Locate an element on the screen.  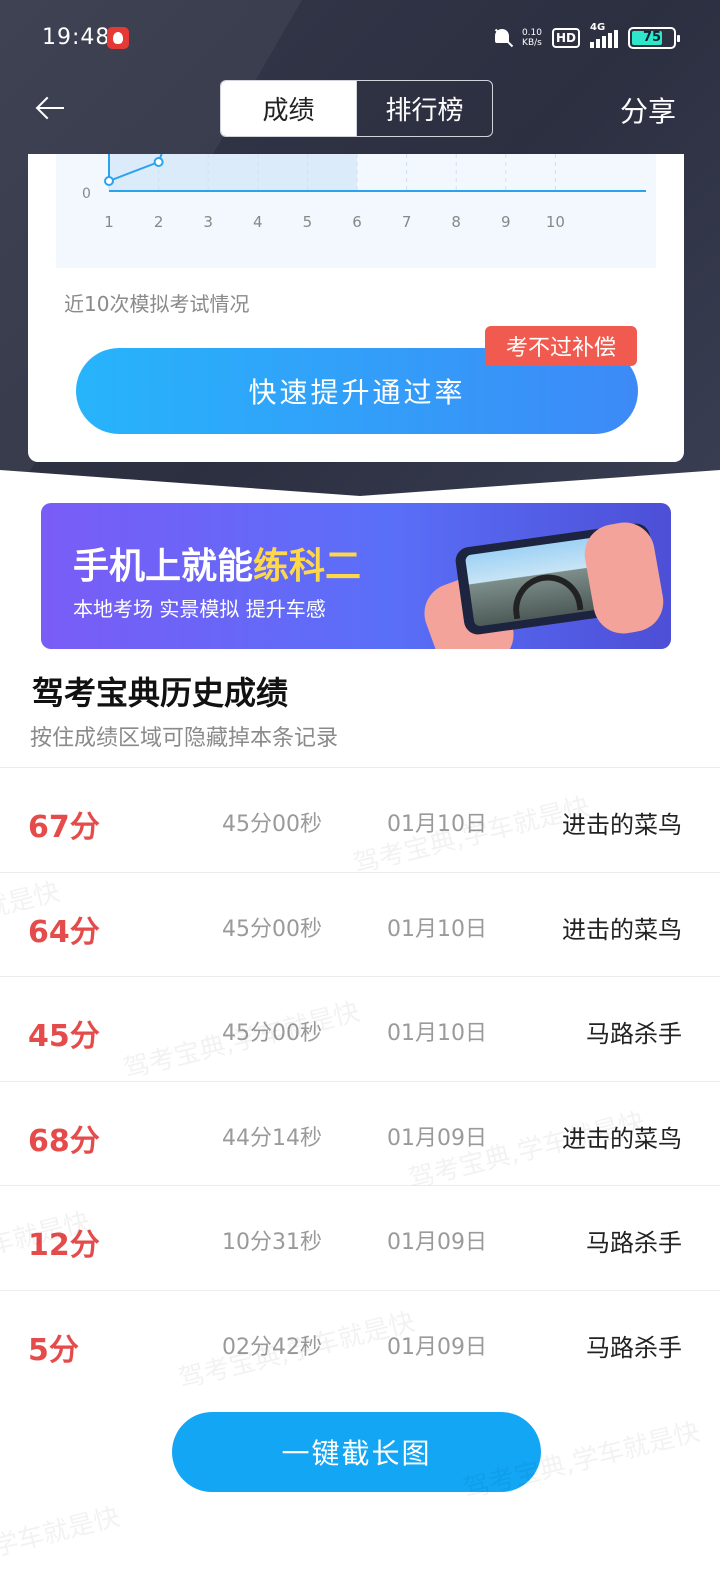
long-screenshot-button: 一键截长图 is located at coordinates (356, 1452).